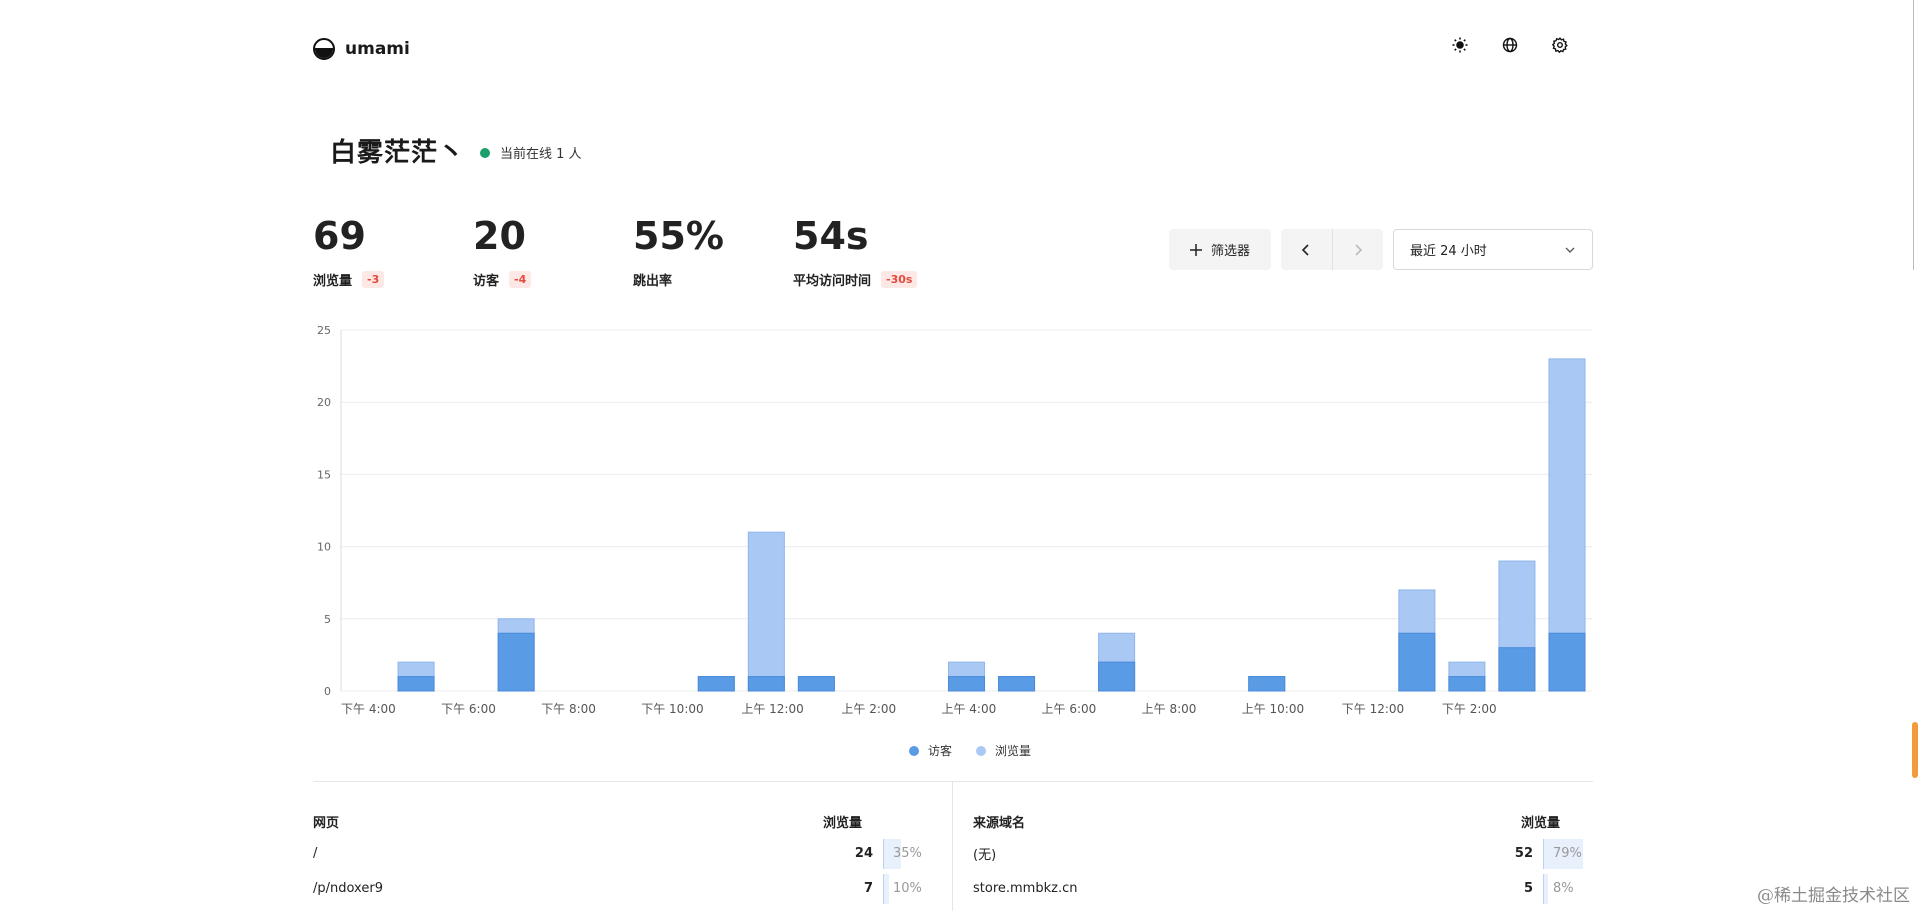 The height and width of the screenshot is (911, 1920). I want to click on legend-item-pageviews: 浏览量, so click(1003, 750).